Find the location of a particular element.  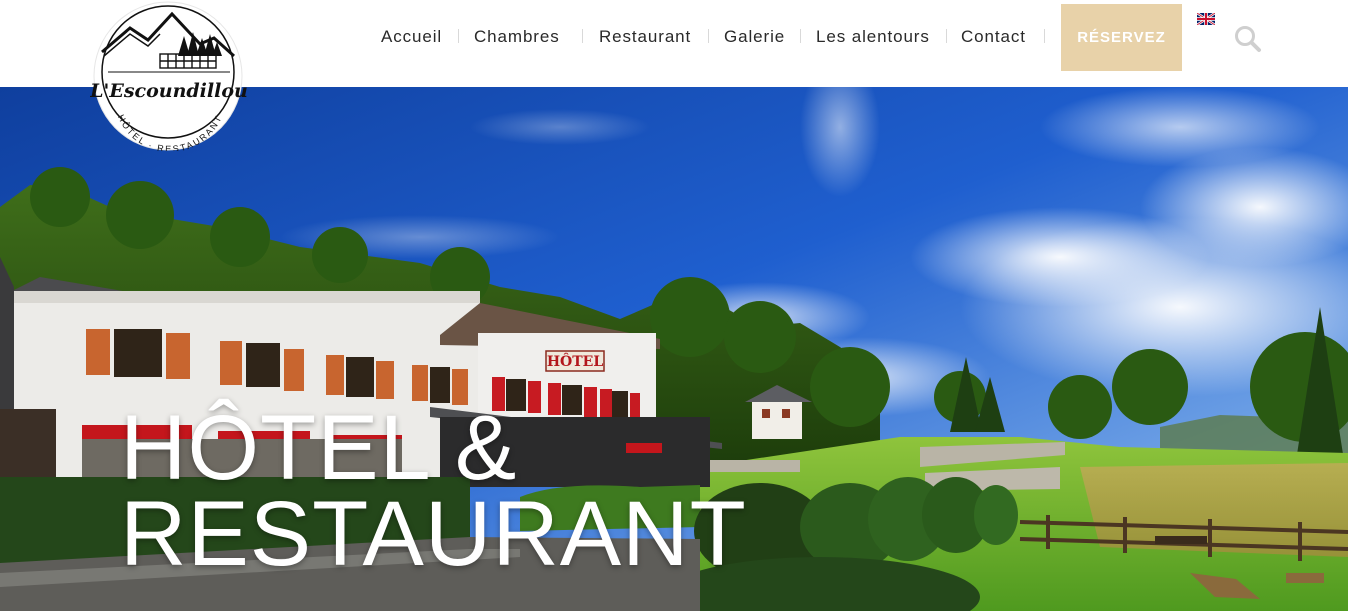

nav-item-les-alentours: Les alentours is located at coordinates (873, 37).